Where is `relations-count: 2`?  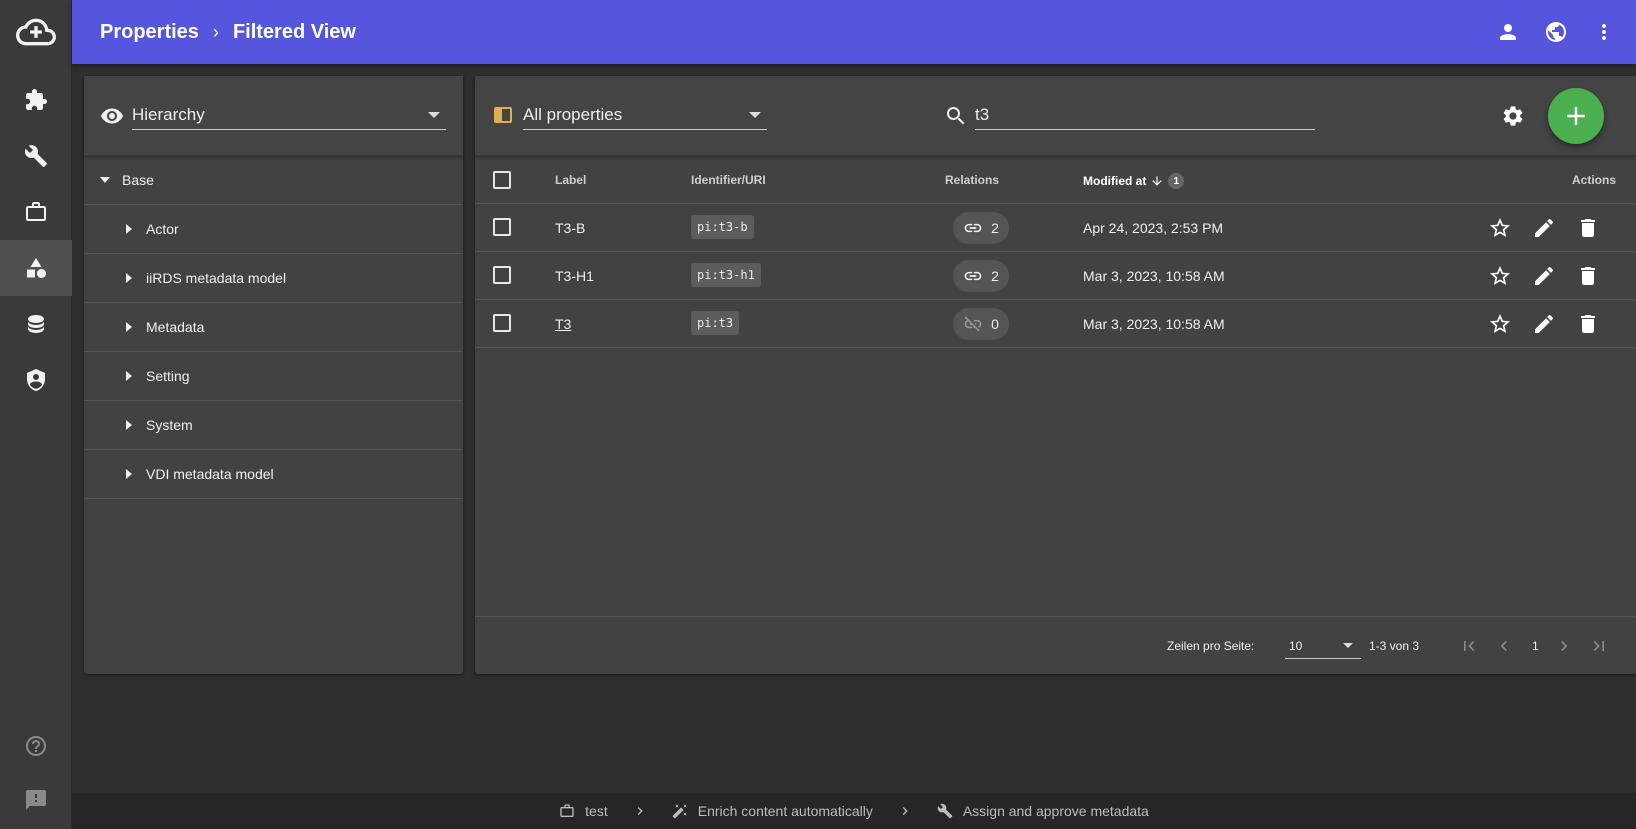
relations-count: 2 is located at coordinates (995, 228).